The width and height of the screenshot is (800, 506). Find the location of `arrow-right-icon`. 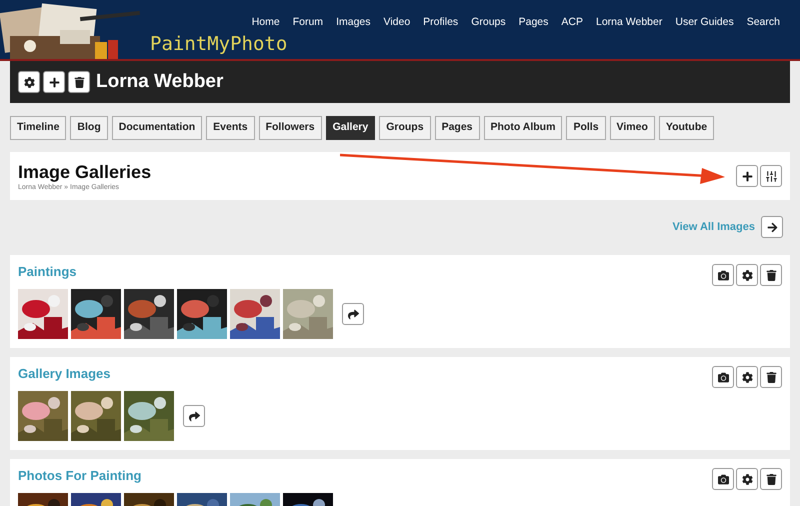

arrow-right-icon is located at coordinates (772, 227).